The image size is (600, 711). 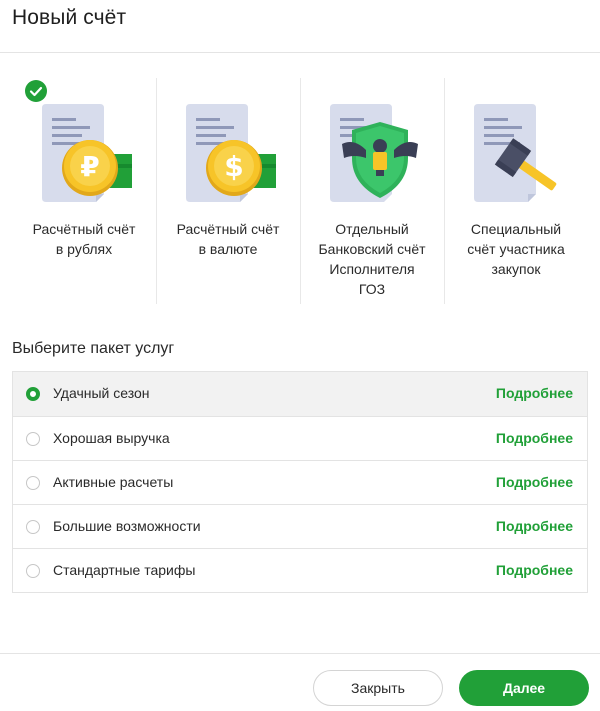 I want to click on package-row: Стандартные тарифы Подробнее, so click(x=300, y=570).